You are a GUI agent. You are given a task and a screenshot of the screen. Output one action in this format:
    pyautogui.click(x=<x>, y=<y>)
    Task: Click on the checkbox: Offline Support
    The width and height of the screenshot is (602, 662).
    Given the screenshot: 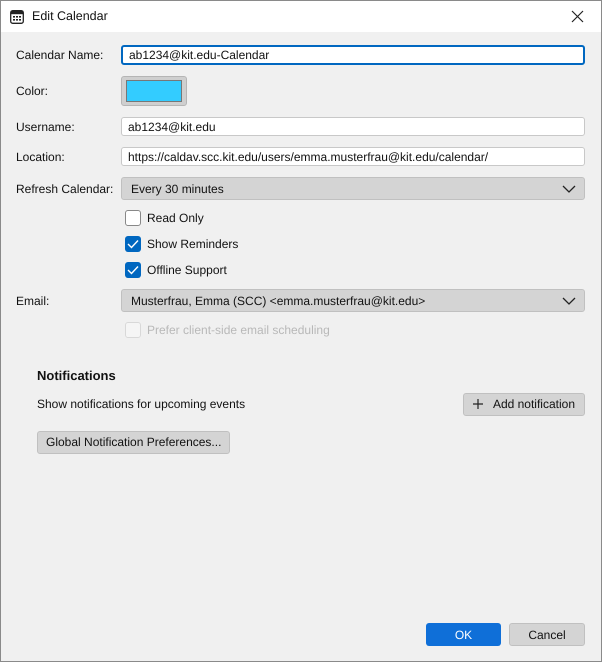 What is the action you would take?
    pyautogui.click(x=176, y=270)
    